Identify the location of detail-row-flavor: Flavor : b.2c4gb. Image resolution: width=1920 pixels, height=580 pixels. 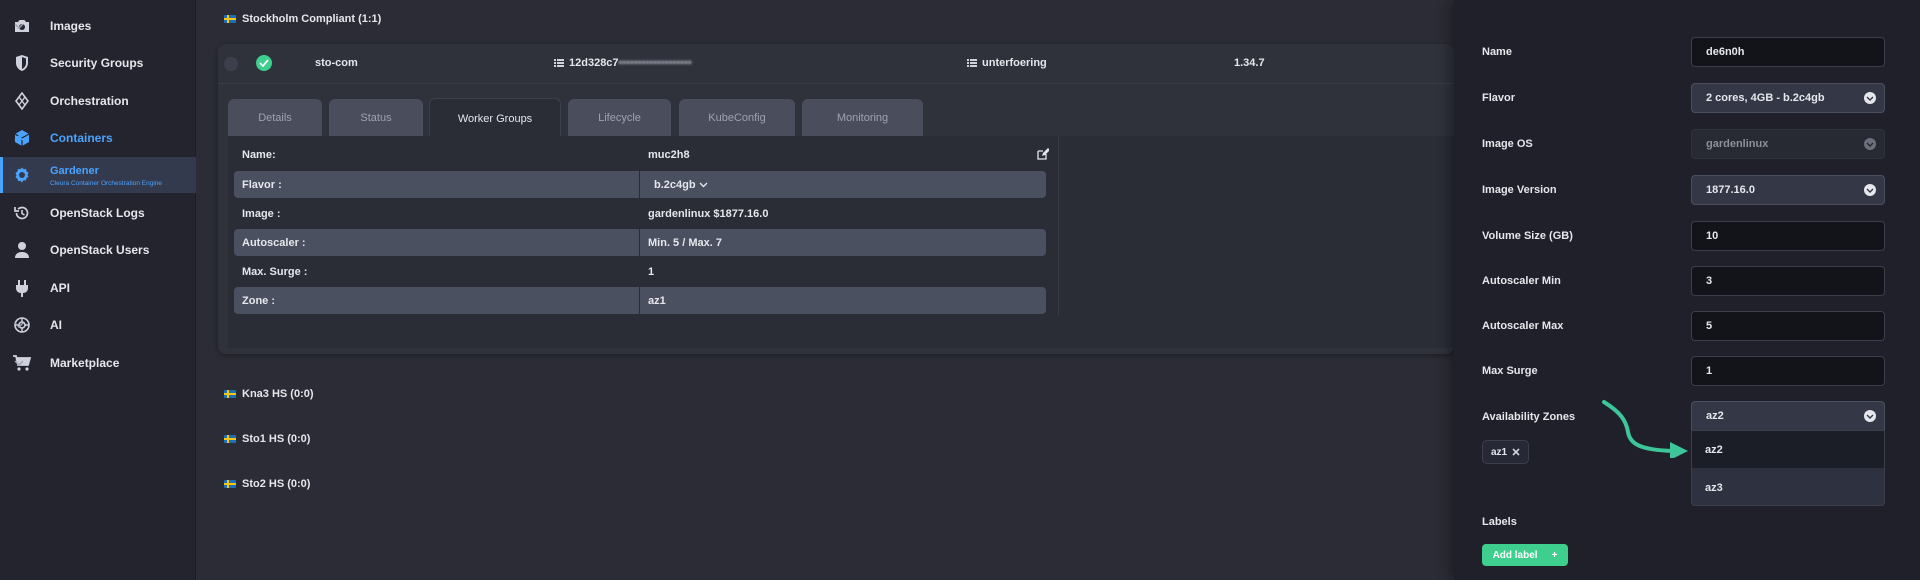
(640, 184).